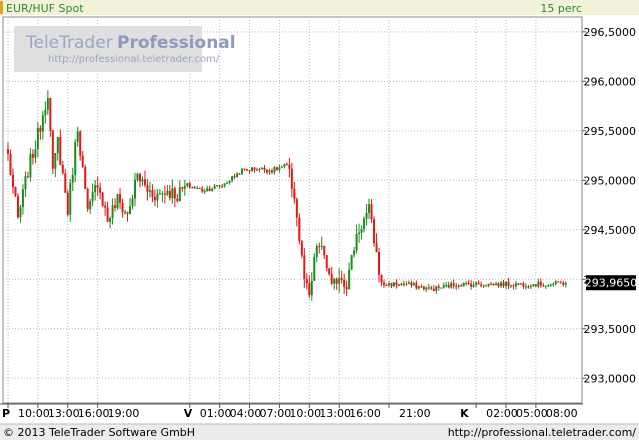 The height and width of the screenshot is (444, 639). What do you see at coordinates (610, 81) in the screenshot?
I see `y-tick-label: 296,0000` at bounding box center [610, 81].